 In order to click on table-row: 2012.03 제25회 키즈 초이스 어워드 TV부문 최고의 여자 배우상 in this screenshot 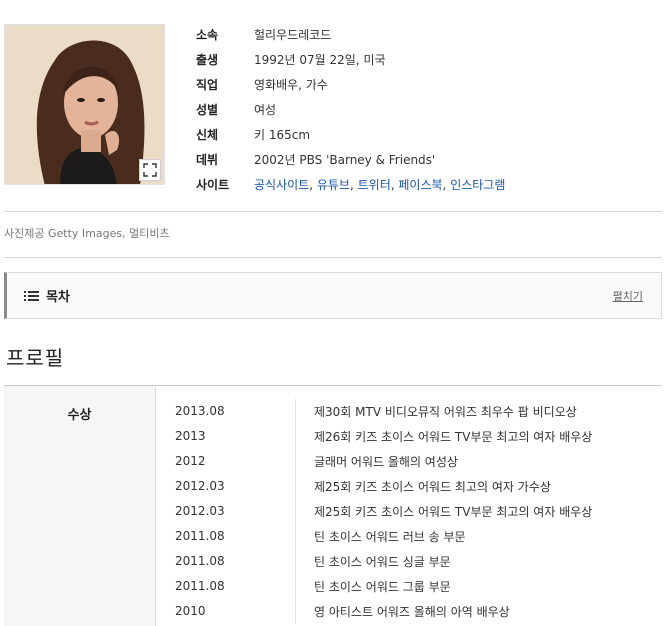, I will do `click(409, 511)`.